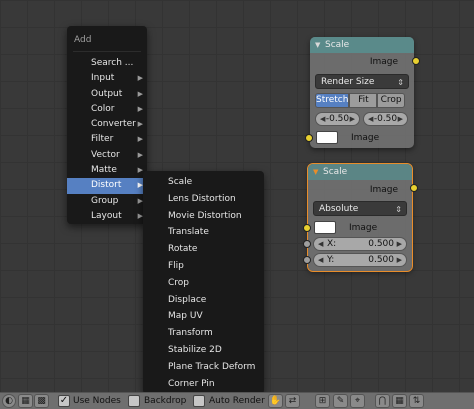 The width and height of the screenshot is (474, 409). I want to click on backdrop-label: Backdrop, so click(165, 401).